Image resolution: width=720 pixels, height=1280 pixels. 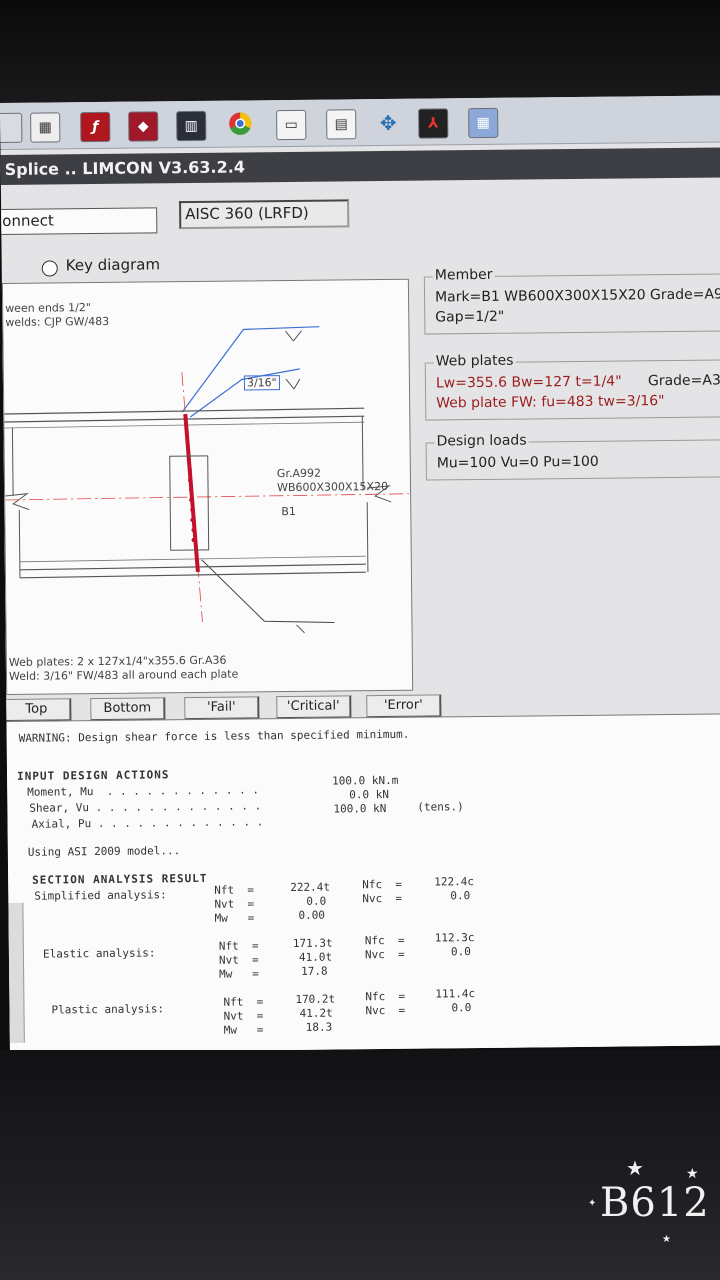 I want to click on elastic-nvt-label: Nvt =, so click(x=238, y=960).